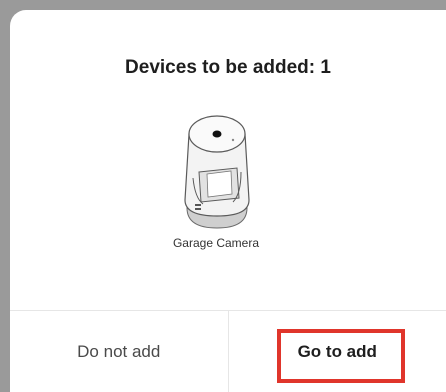 Image resolution: width=446 pixels, height=392 pixels. I want to click on device-item: Garage Camera, so click(216, 185).